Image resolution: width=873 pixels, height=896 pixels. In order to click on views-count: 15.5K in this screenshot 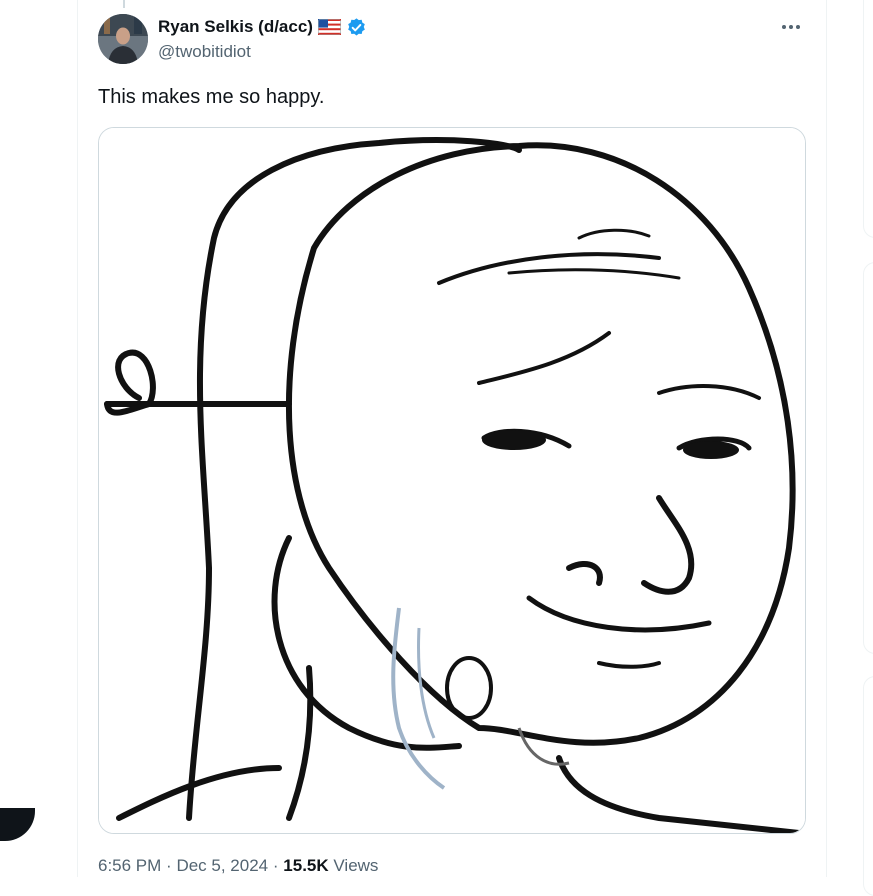, I will do `click(305, 865)`.